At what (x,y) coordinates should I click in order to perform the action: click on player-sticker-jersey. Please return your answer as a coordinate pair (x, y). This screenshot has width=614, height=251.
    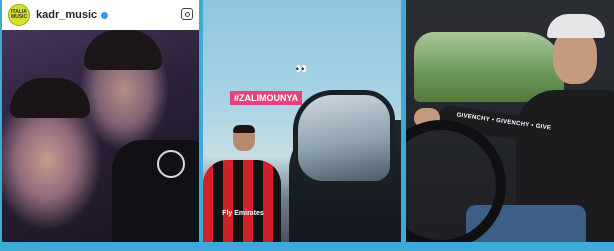
    Looking at the image, I should click on (242, 205).